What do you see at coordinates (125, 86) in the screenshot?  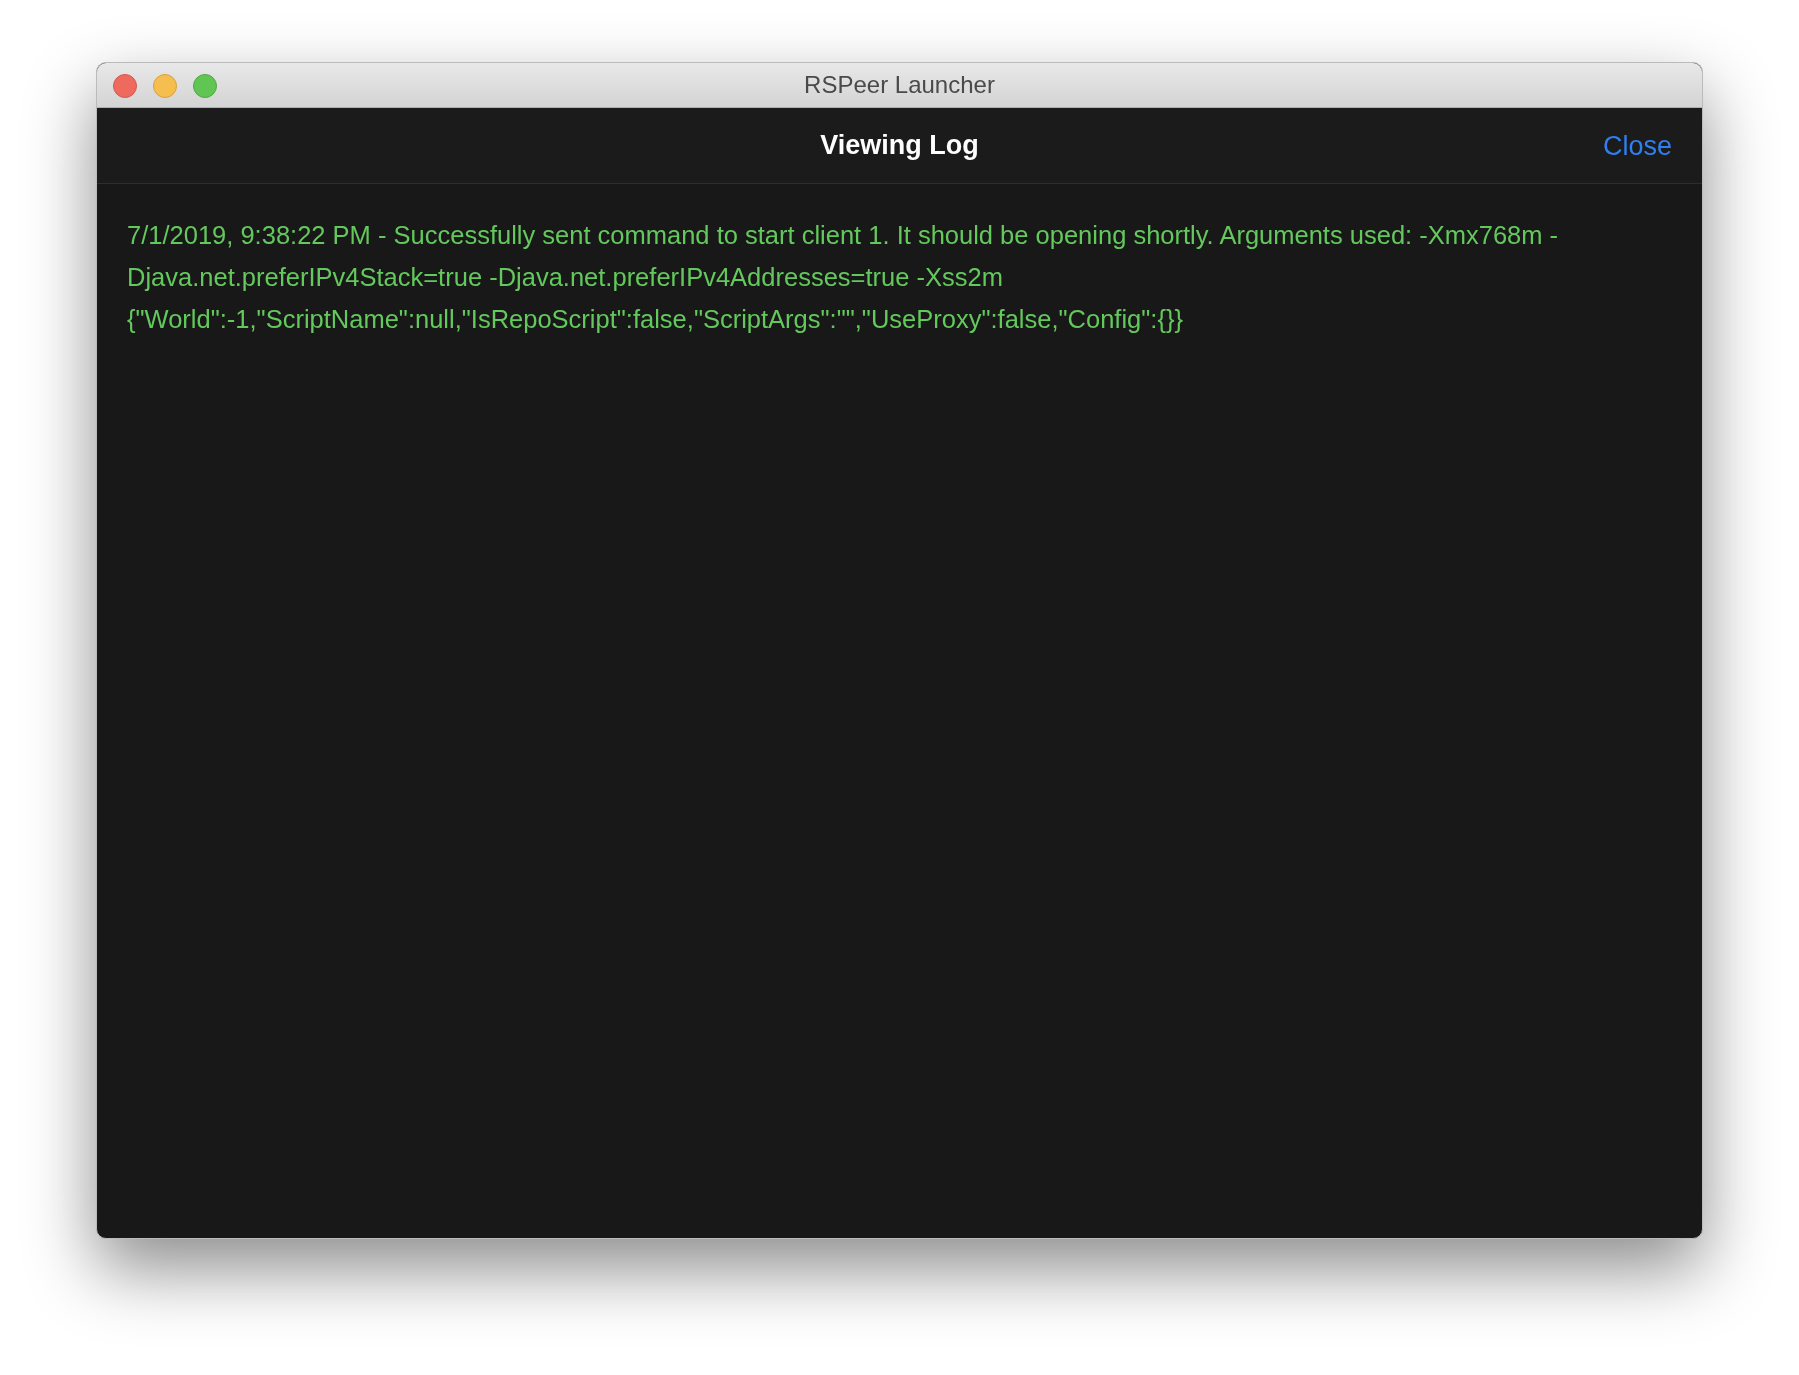 I see `close-window-button` at bounding box center [125, 86].